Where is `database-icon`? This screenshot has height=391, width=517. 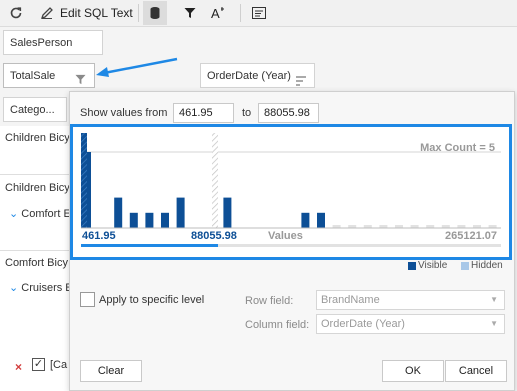
database-icon is located at coordinates (155, 13).